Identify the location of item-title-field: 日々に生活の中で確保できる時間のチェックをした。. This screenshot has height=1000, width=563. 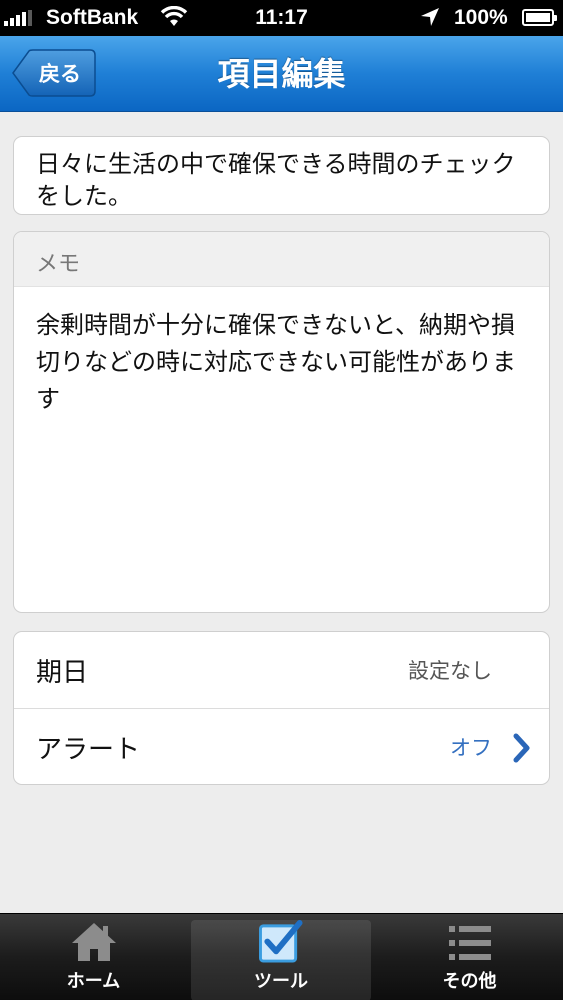
(281, 175).